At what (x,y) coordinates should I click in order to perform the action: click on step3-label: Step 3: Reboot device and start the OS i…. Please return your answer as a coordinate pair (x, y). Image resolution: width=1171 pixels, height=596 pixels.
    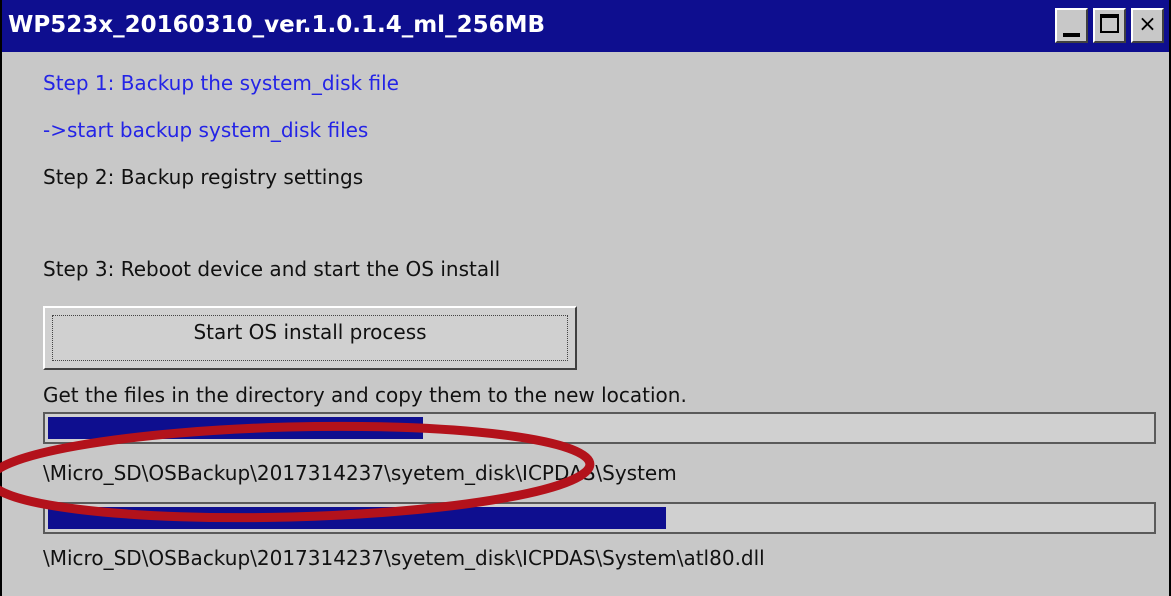
    Looking at the image, I should click on (272, 269).